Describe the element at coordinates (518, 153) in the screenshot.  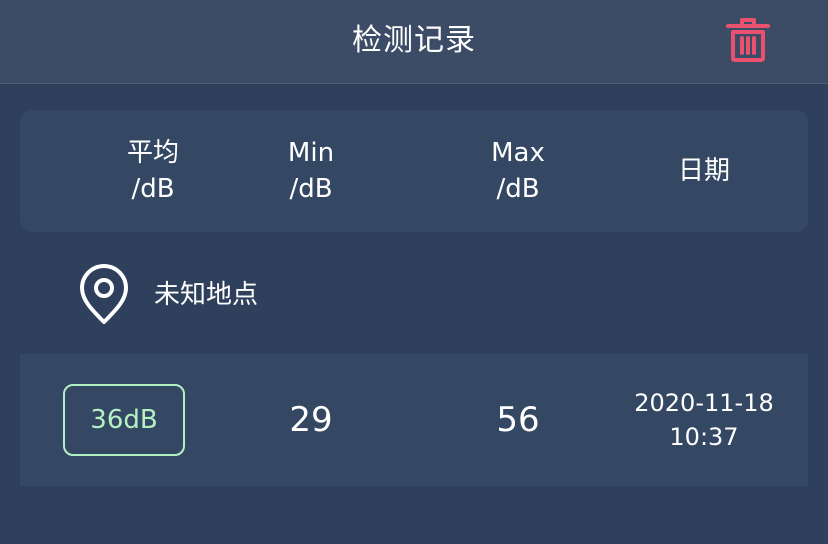
I see `column-header-max-label: Max` at that location.